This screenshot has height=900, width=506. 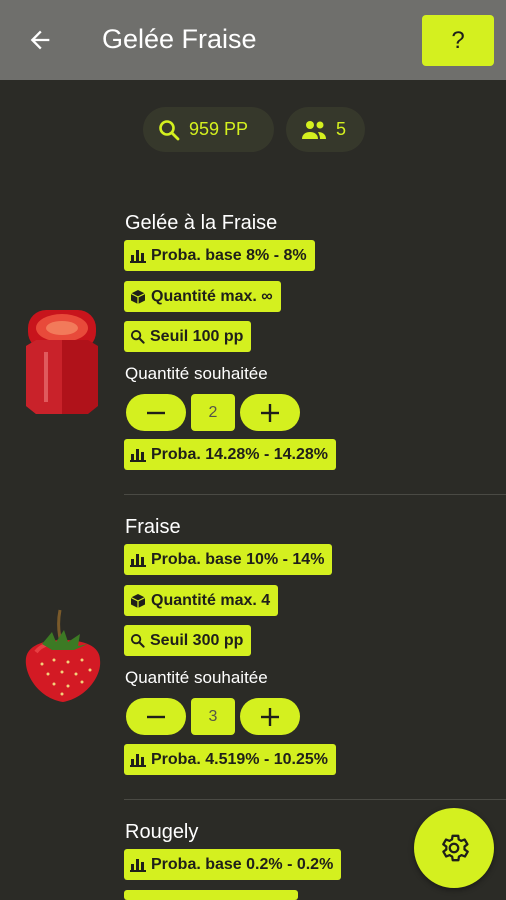 I want to click on proba-badge: Proba. 14.28% - 14.28%, so click(x=230, y=454).